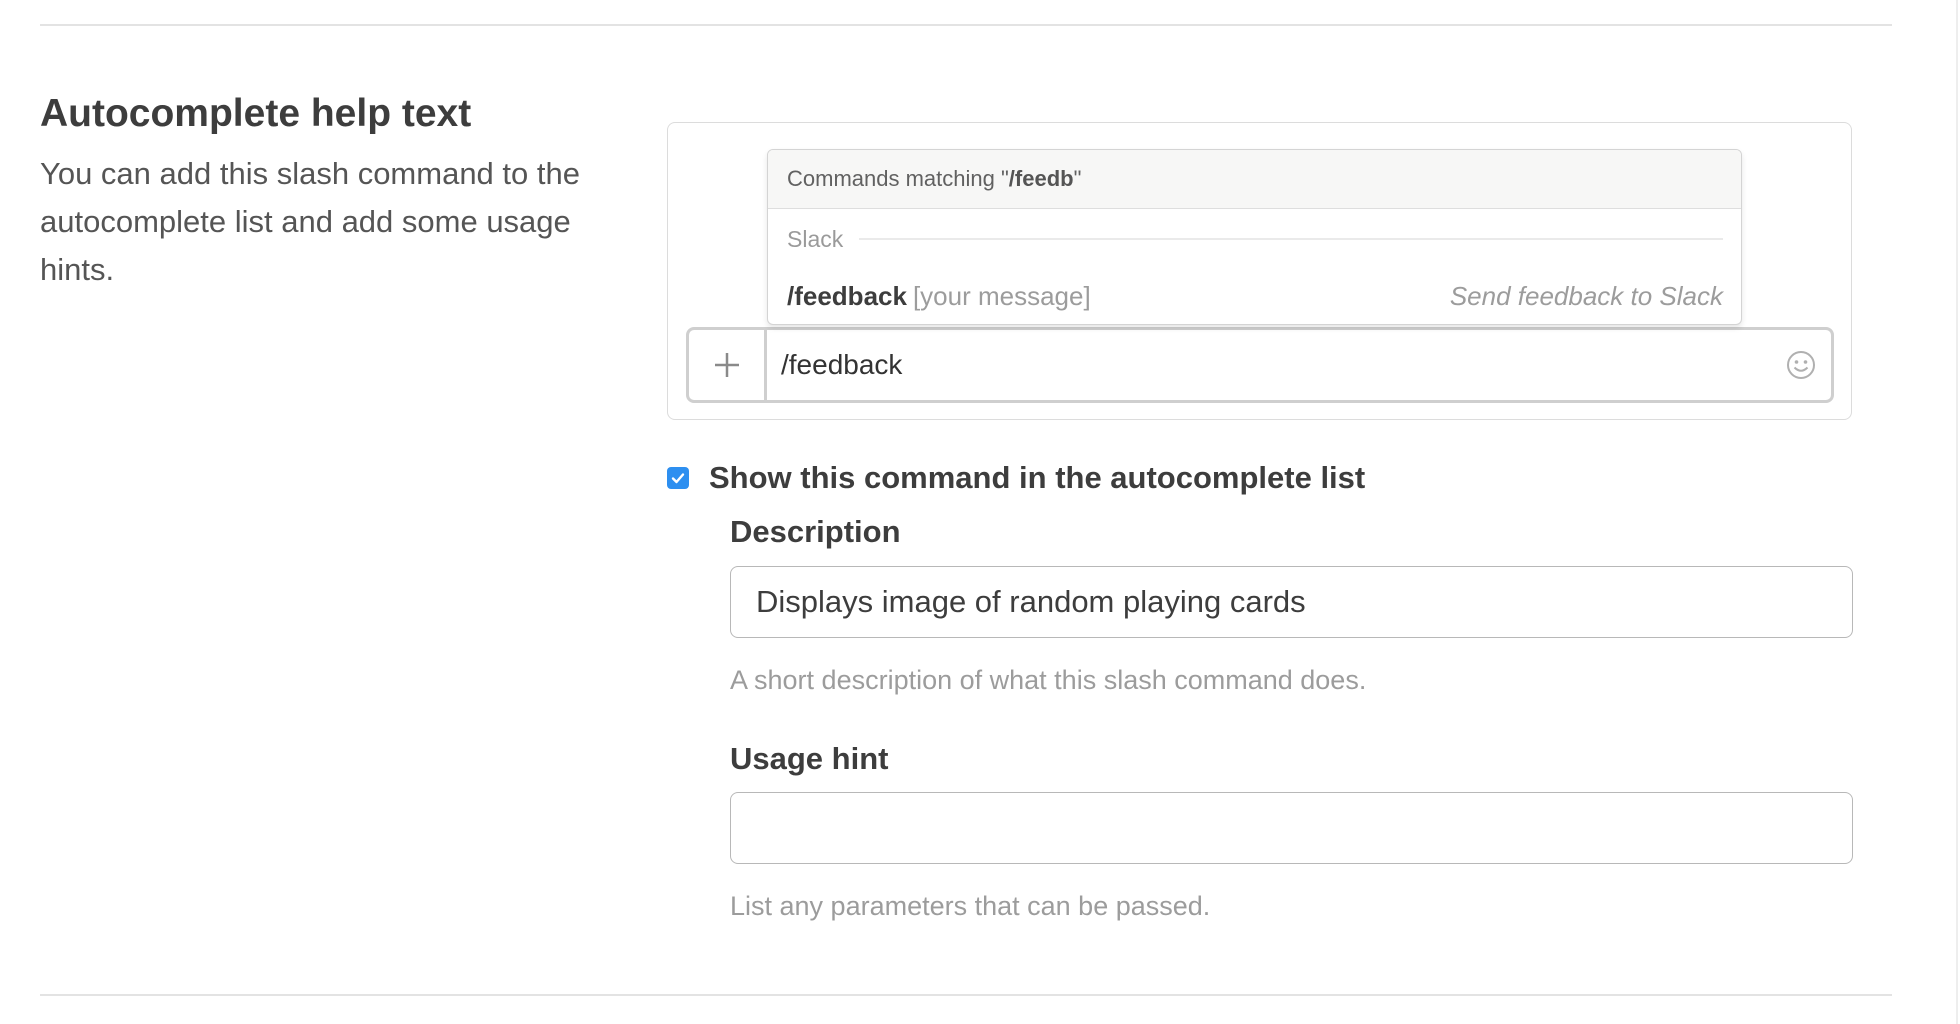 The height and width of the screenshot is (1024, 1960). I want to click on usage-hint-input, so click(1291, 828).